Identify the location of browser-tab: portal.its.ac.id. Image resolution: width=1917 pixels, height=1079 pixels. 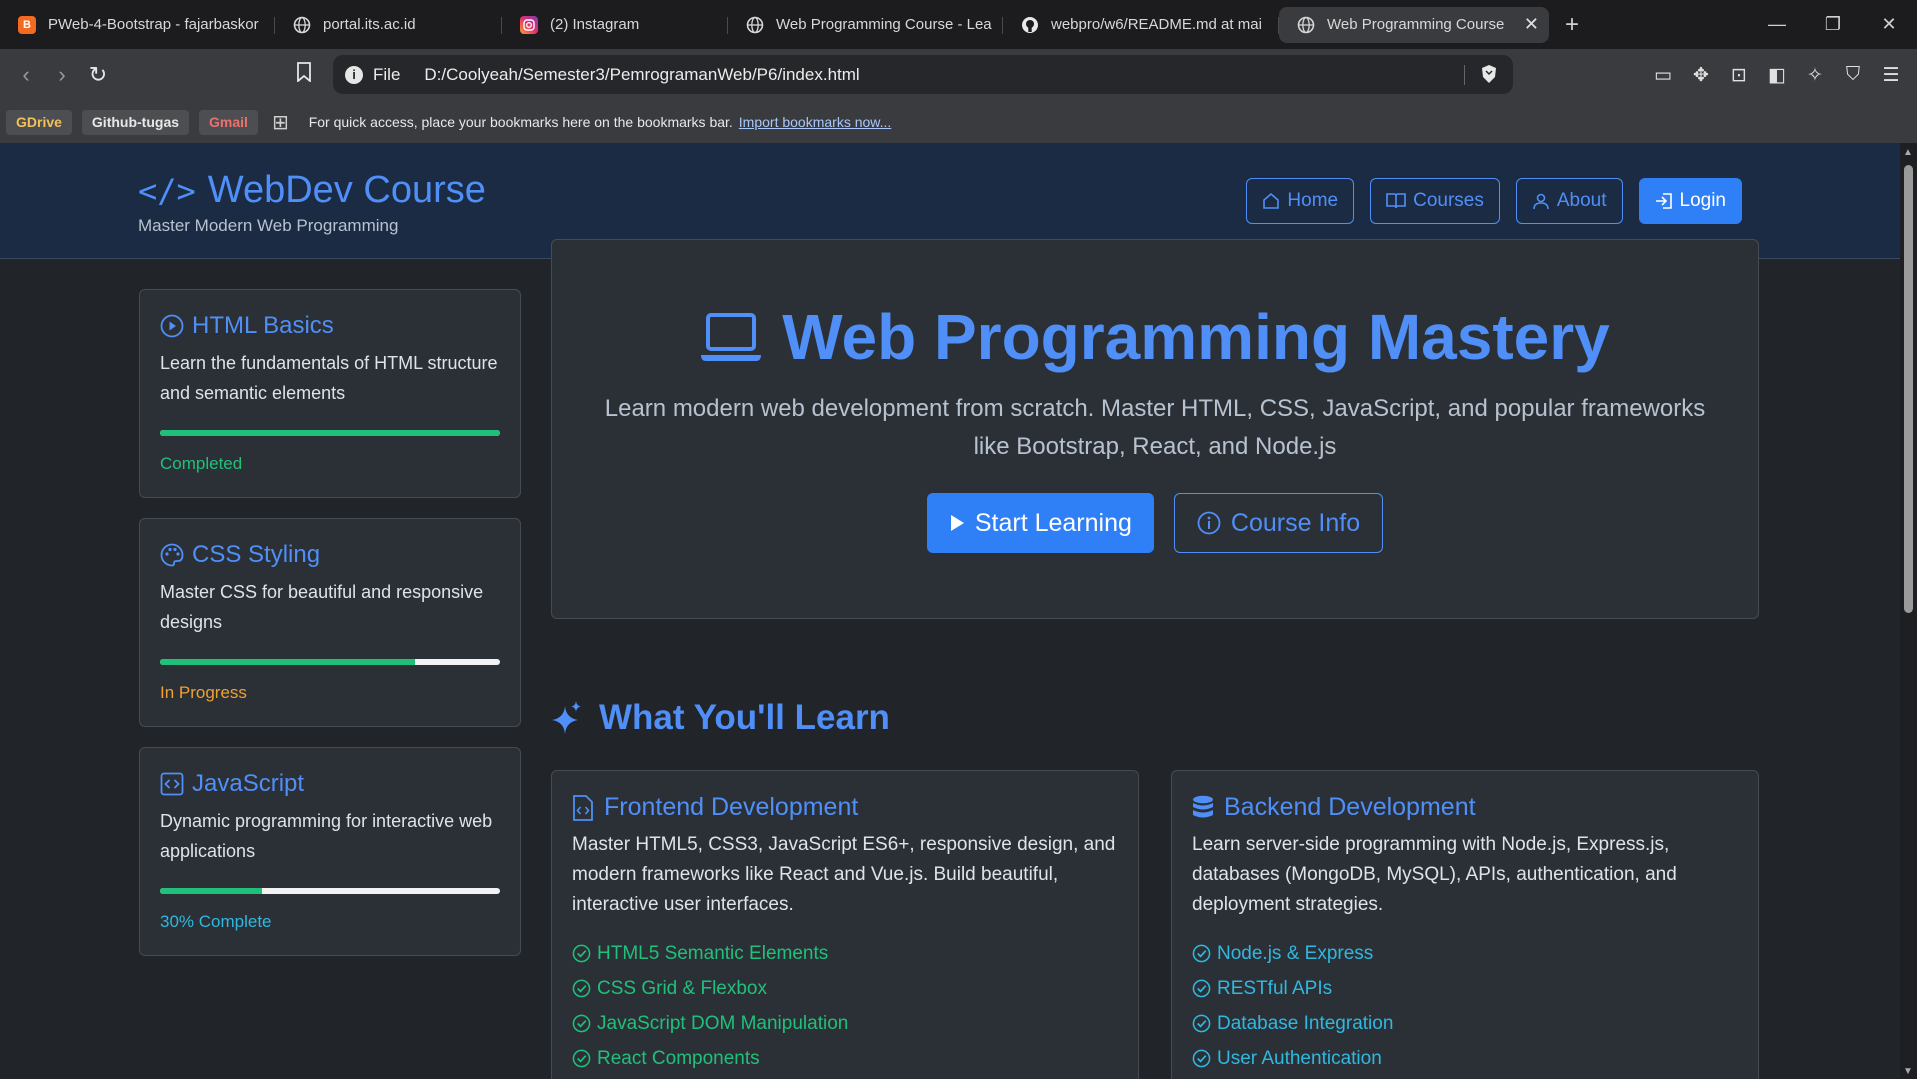
(388, 25).